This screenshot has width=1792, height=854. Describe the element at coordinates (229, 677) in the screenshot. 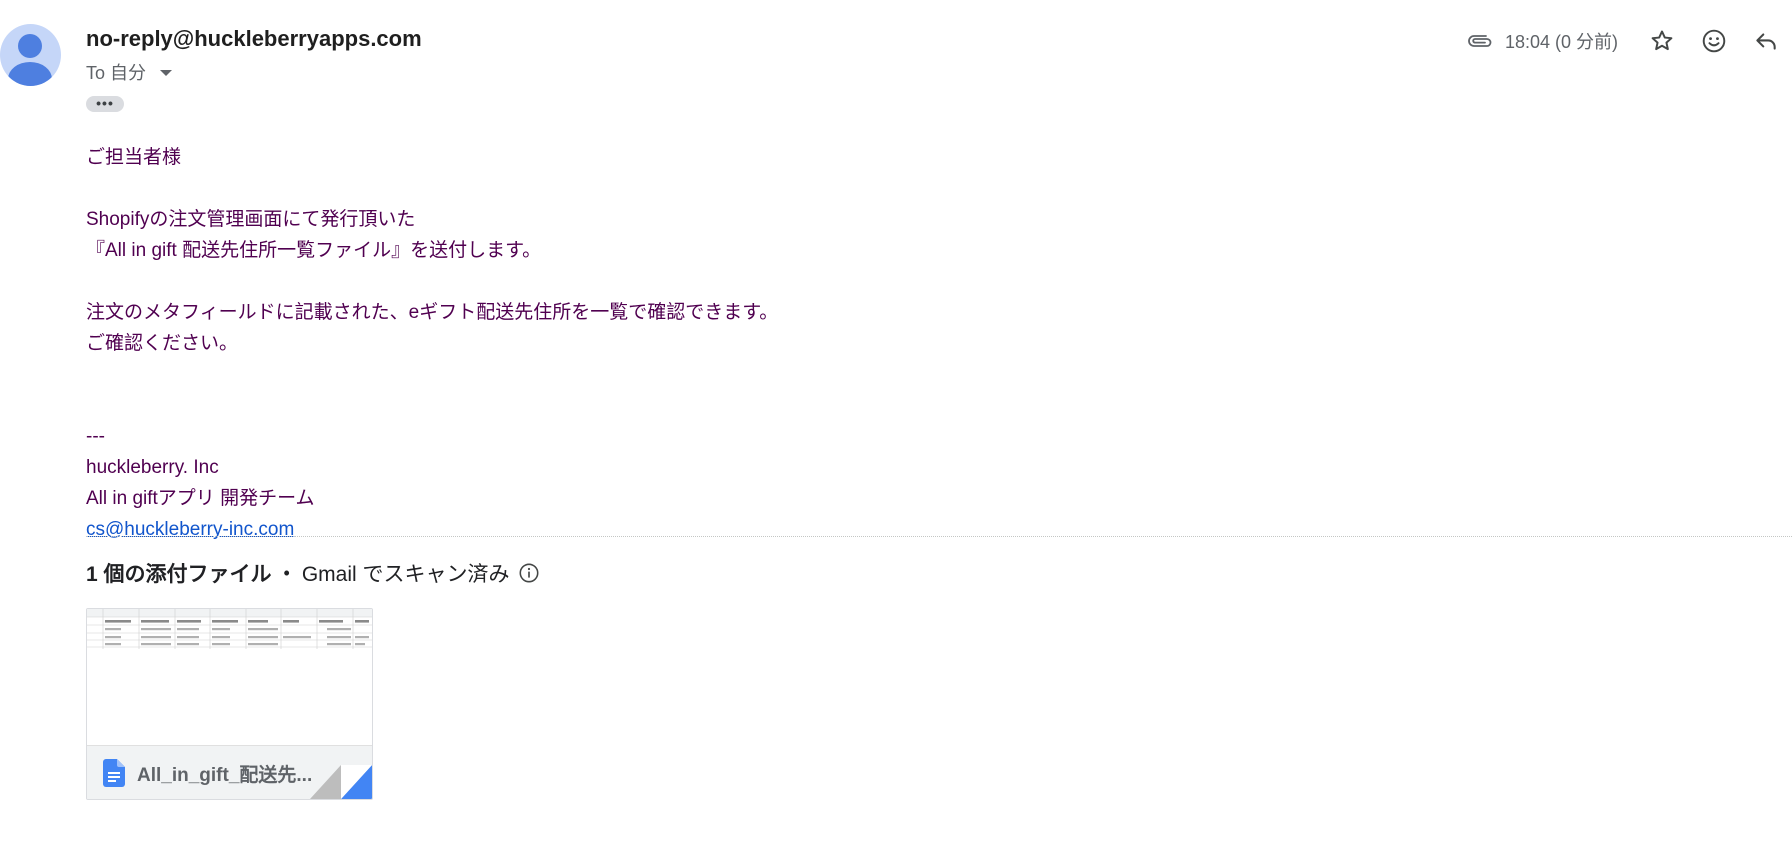

I see `attachment-thumbnail` at that location.